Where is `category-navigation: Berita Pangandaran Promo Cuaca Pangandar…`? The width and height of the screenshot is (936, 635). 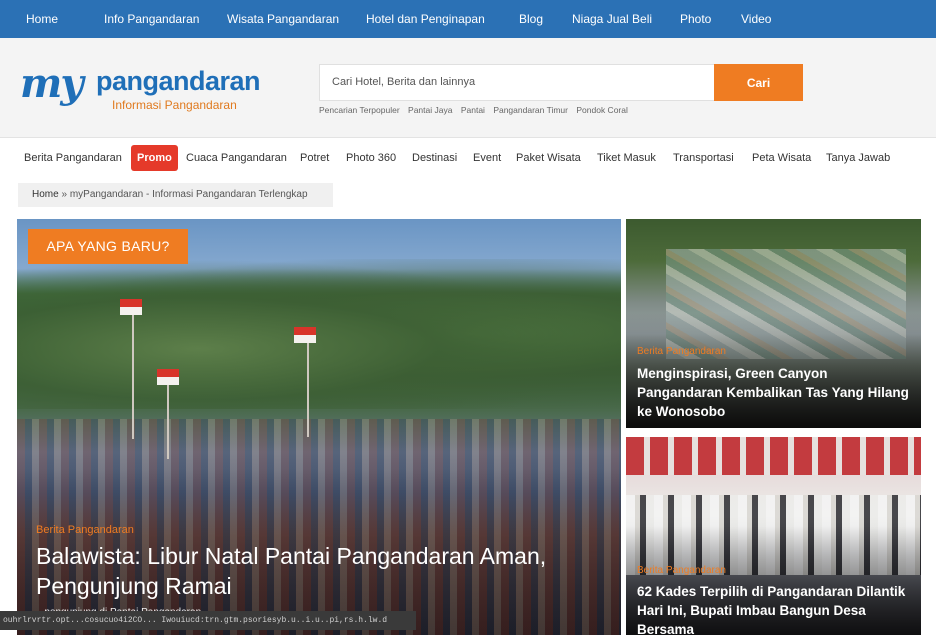 category-navigation: Berita Pangandaran Promo Cuaca Pangandar… is located at coordinates (468, 158).